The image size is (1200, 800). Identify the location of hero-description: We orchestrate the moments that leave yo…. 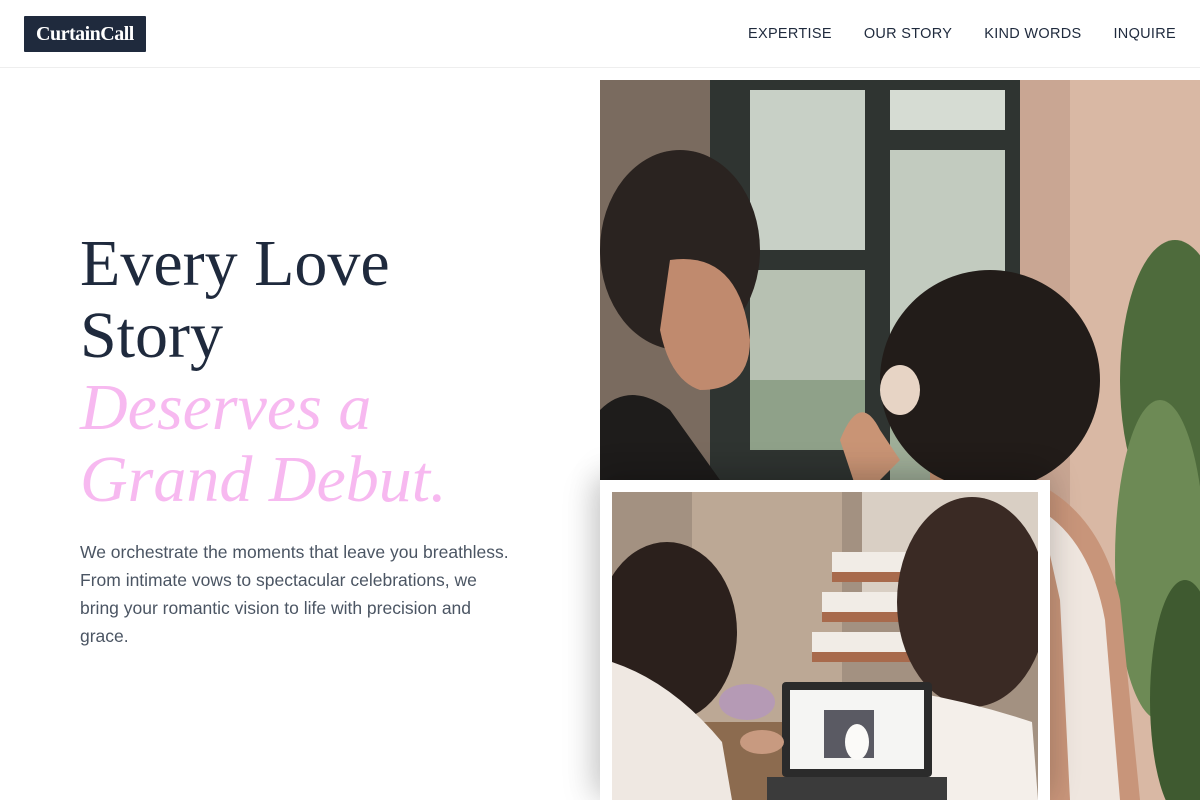
(294, 594).